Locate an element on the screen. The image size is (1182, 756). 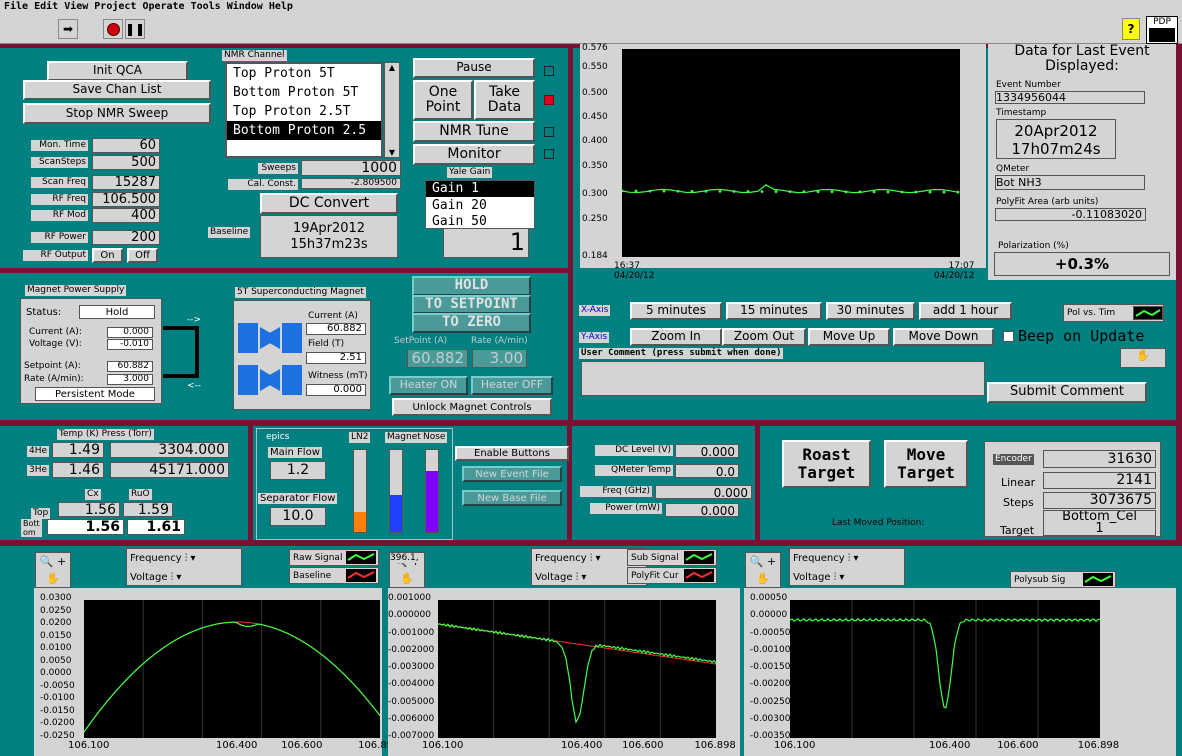
list-item: Gain 20 is located at coordinates (480, 206).